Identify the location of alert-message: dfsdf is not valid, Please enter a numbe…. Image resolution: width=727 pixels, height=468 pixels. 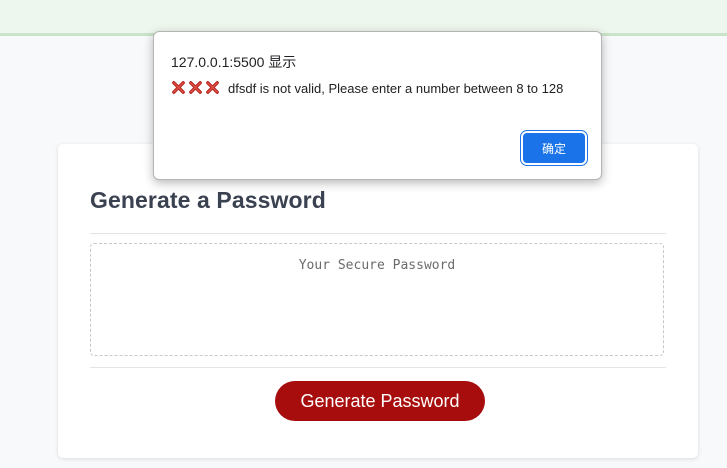
(376, 89).